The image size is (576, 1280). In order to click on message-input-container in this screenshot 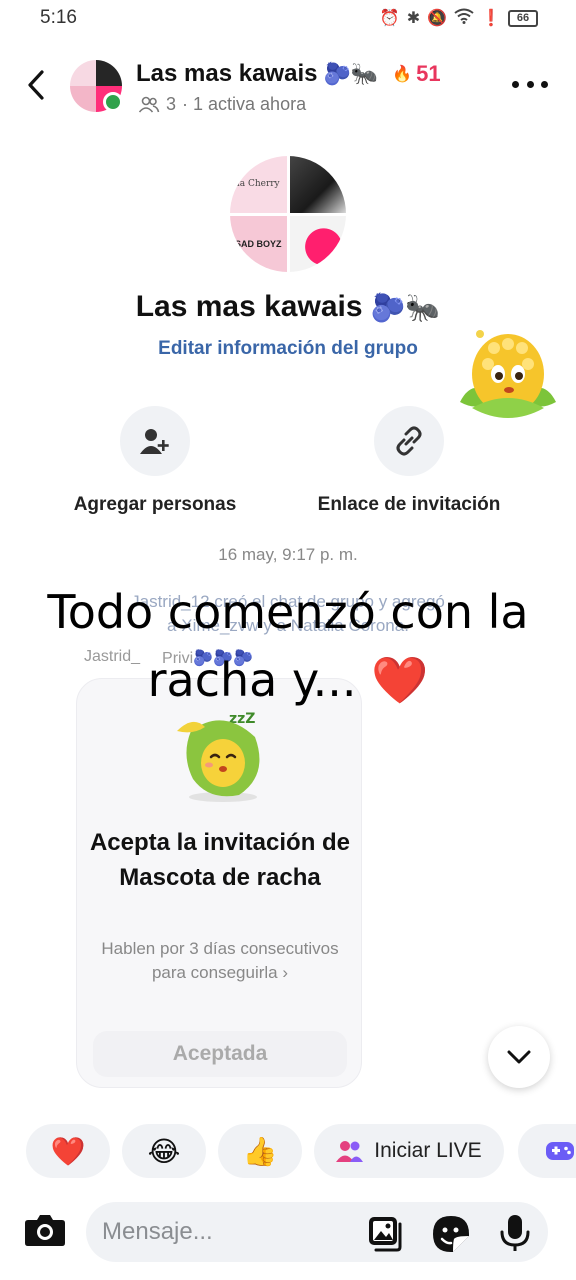, I will do `click(317, 1232)`.